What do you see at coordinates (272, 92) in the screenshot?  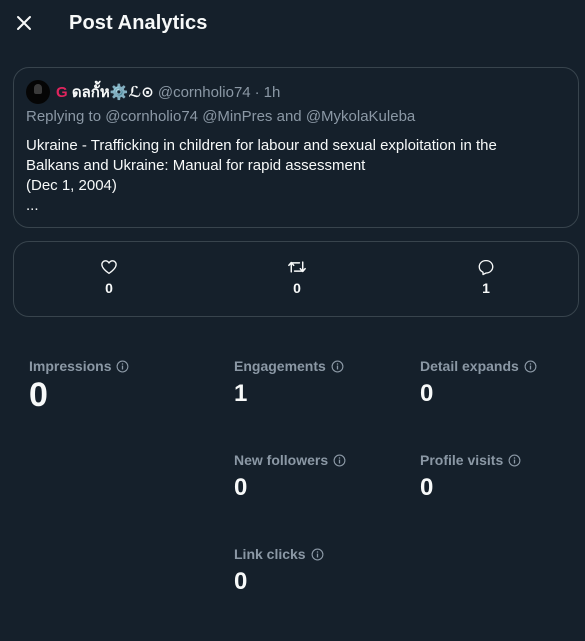 I see `post-time: 1h` at bounding box center [272, 92].